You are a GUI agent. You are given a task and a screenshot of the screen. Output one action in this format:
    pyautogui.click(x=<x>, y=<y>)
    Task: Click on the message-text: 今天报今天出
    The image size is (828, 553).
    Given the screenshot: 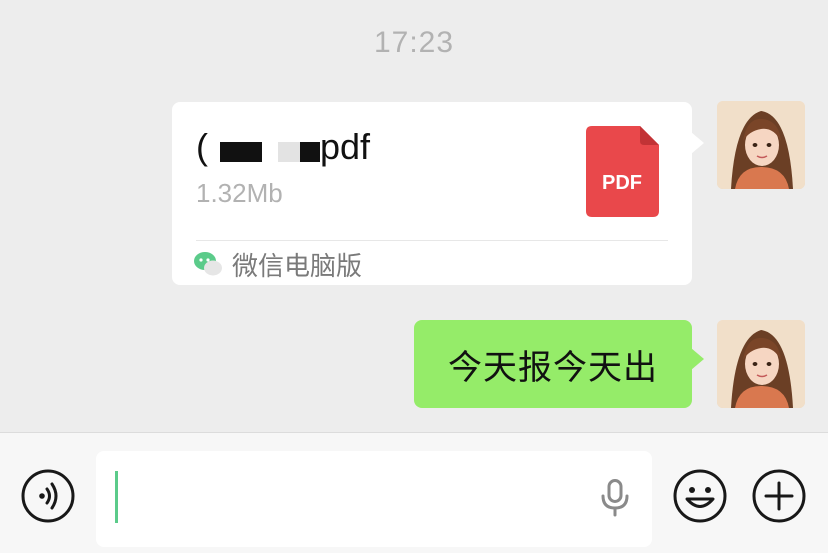 What is the action you would take?
    pyautogui.click(x=553, y=367)
    